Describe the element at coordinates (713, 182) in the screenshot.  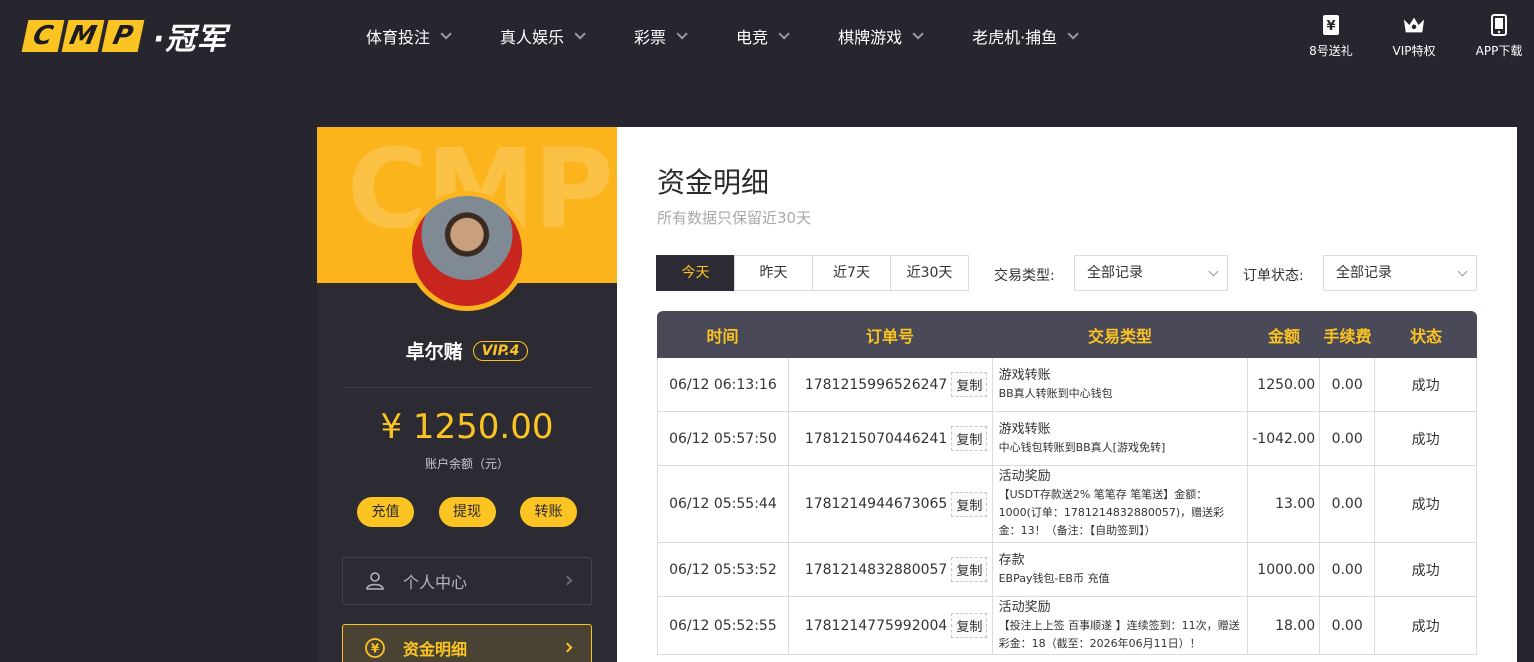
I see `page-title: 资金明细` at that location.